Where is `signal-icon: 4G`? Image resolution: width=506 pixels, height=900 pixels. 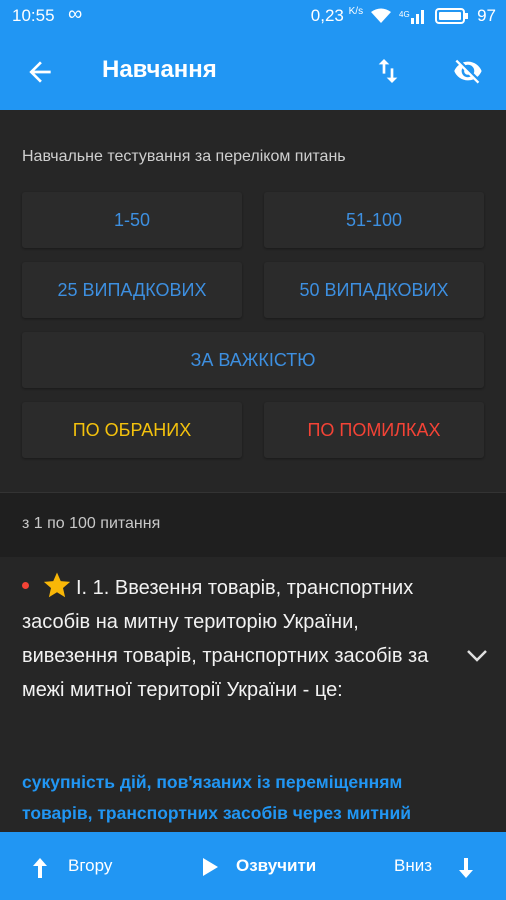
signal-icon: 4G is located at coordinates (412, 17).